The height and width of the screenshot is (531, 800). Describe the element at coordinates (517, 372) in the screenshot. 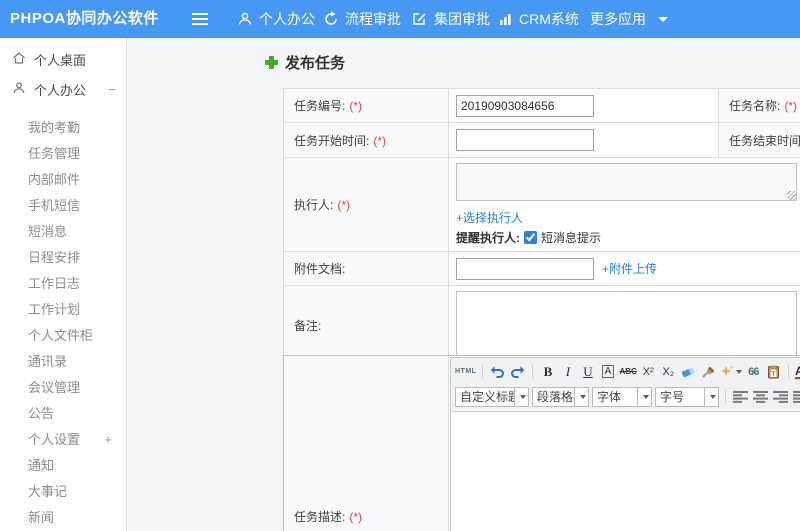

I see `redo-button` at that location.